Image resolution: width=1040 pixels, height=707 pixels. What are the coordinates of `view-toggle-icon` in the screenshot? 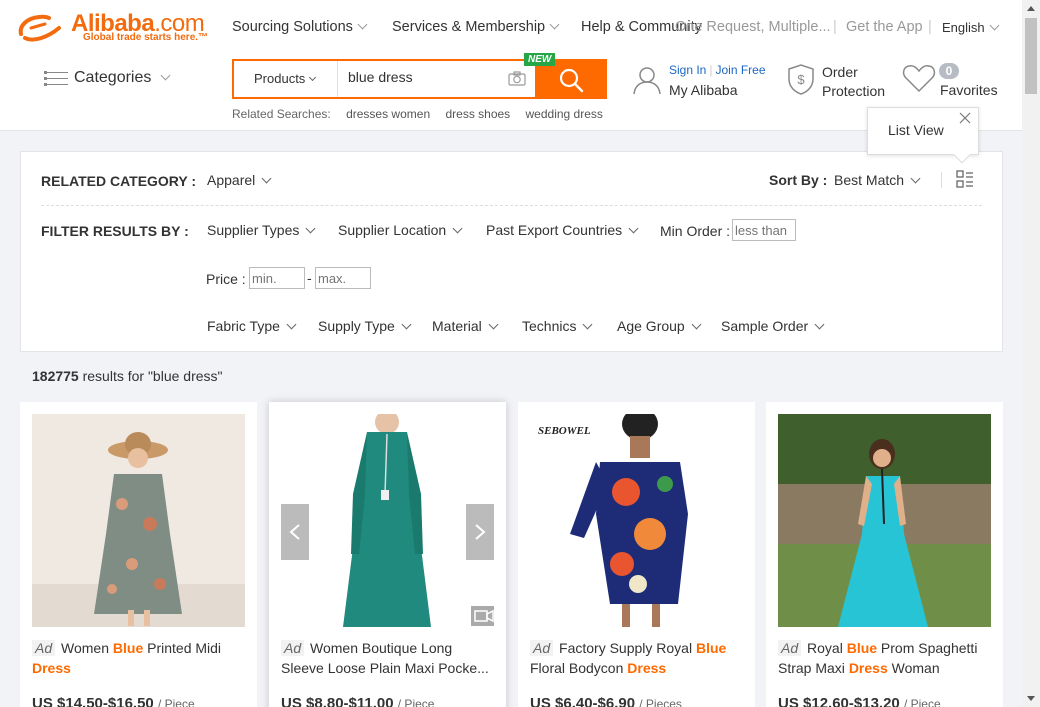 It's located at (965, 179).